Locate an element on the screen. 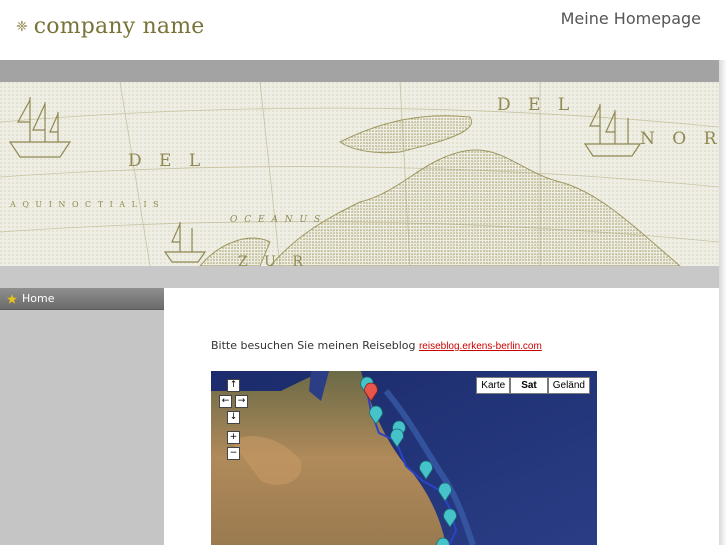 The image size is (727, 545). zoom-out-icon: − is located at coordinates (233, 453).